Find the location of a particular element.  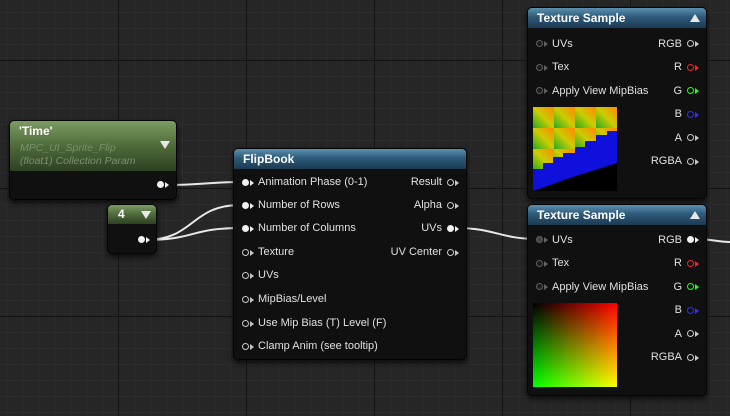

input-label-texture: Texture is located at coordinates (276, 252).